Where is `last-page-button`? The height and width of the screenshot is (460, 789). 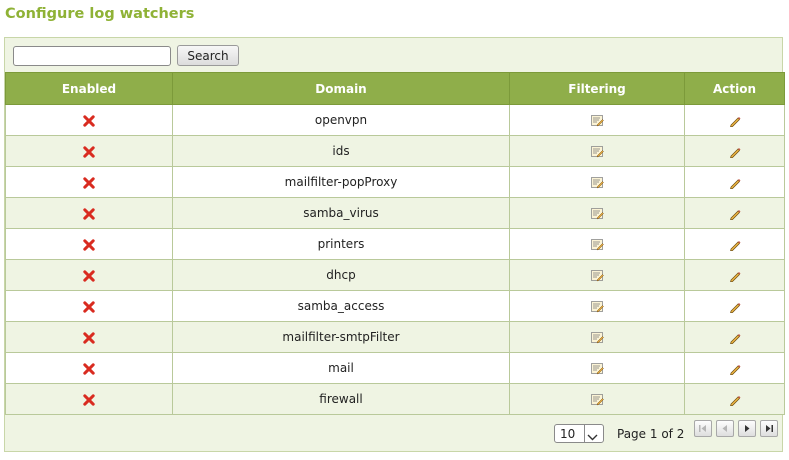
last-page-button is located at coordinates (769, 428).